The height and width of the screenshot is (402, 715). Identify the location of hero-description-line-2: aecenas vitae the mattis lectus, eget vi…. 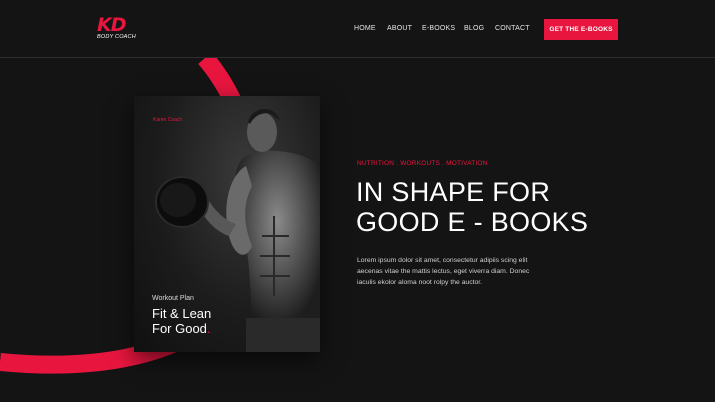
(443, 271).